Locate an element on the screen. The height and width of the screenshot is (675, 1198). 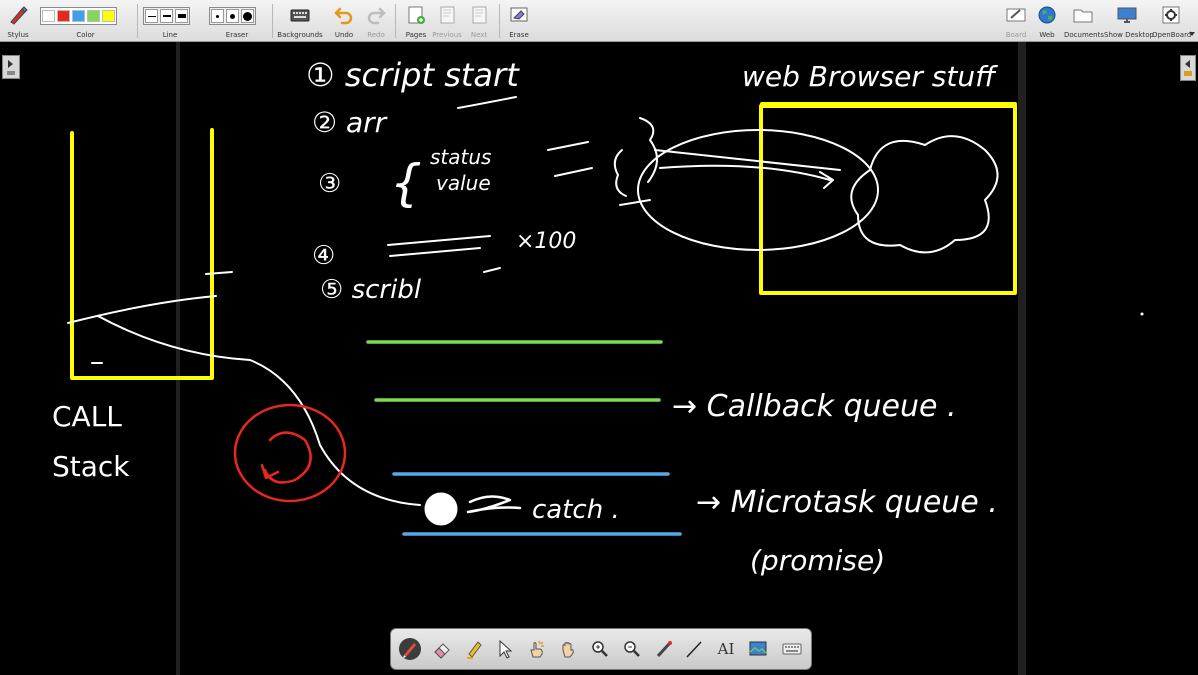
stylus-icon is located at coordinates (19, 15).